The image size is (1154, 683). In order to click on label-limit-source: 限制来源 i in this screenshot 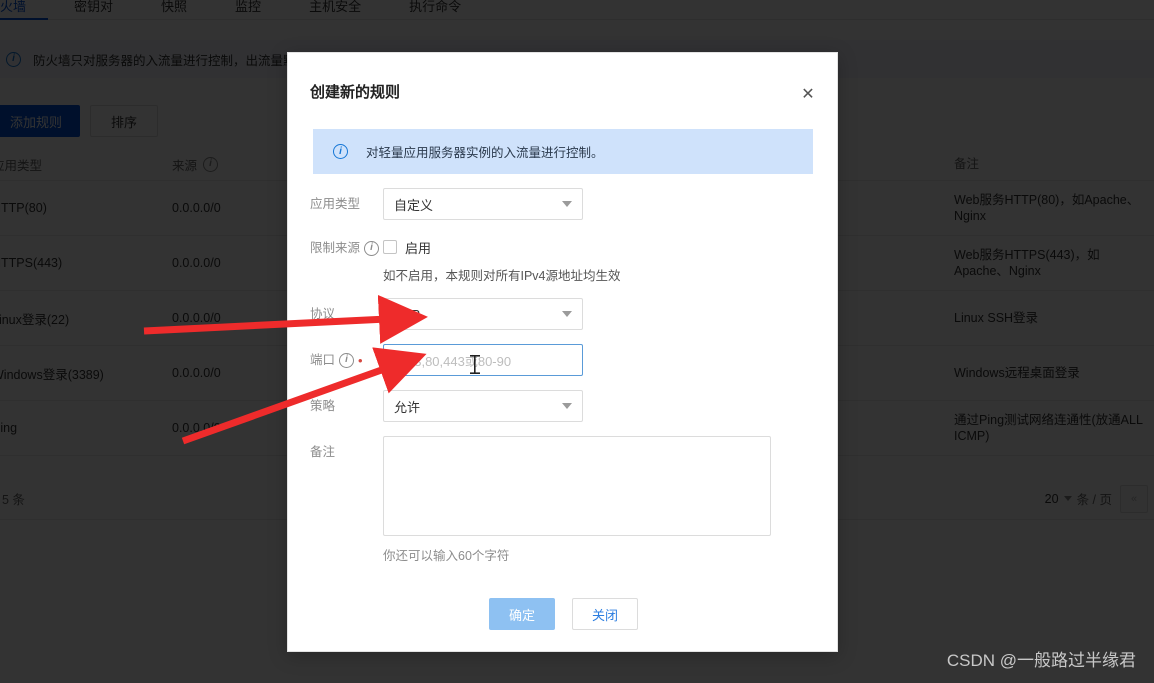, I will do `click(335, 248)`.